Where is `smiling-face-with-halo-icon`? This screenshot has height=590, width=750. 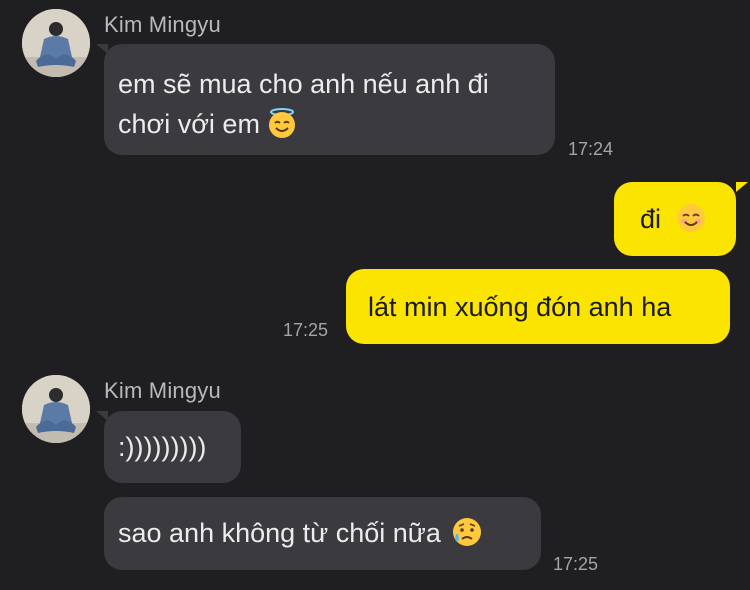
smiling-face-with-halo-icon is located at coordinates (281, 123).